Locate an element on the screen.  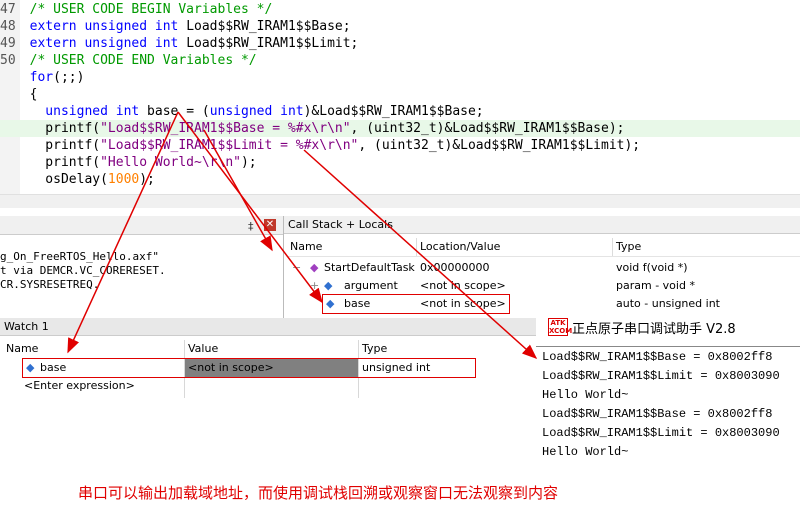
arrow-to-locals is located at coordinates (250, 207).